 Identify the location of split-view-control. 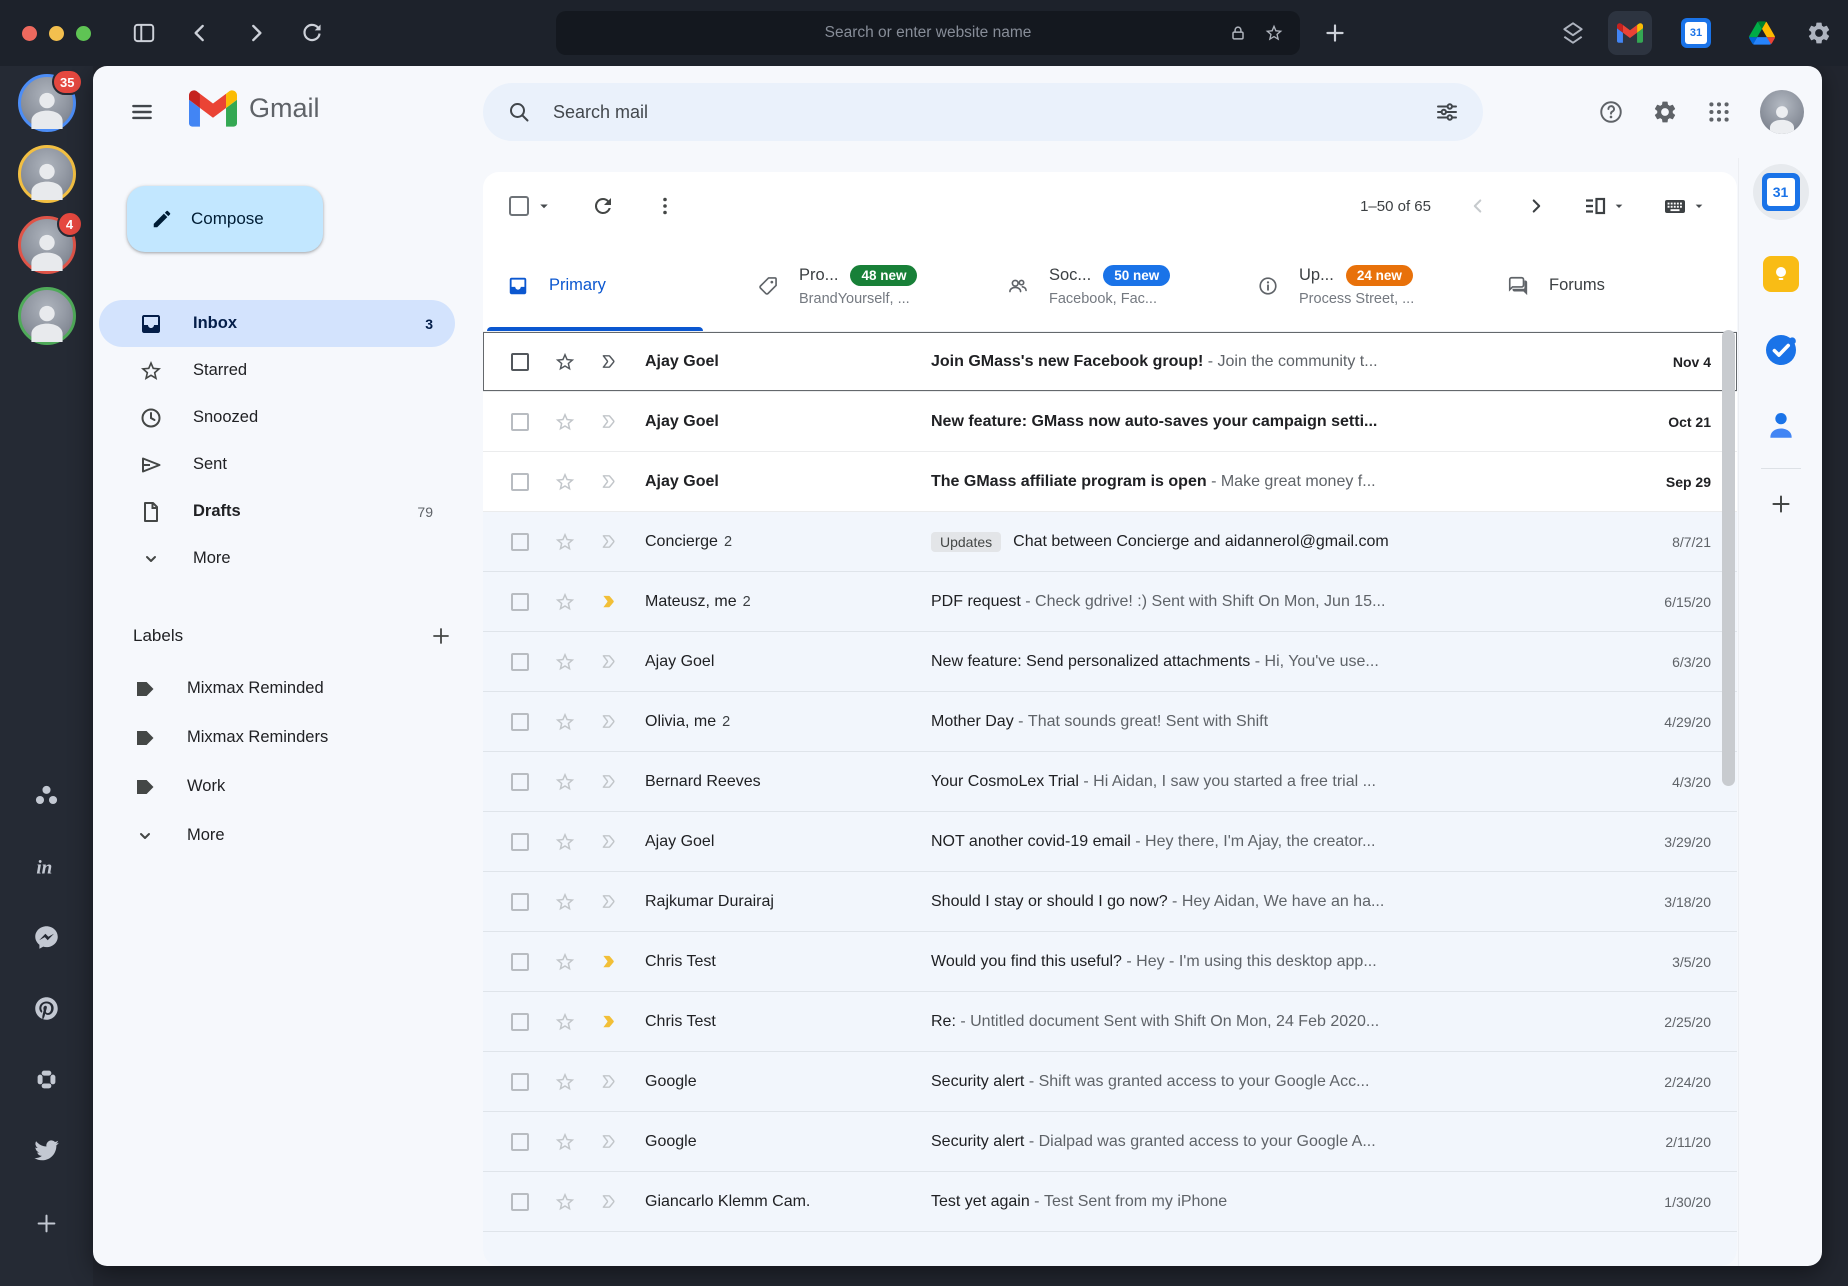
(1605, 206).